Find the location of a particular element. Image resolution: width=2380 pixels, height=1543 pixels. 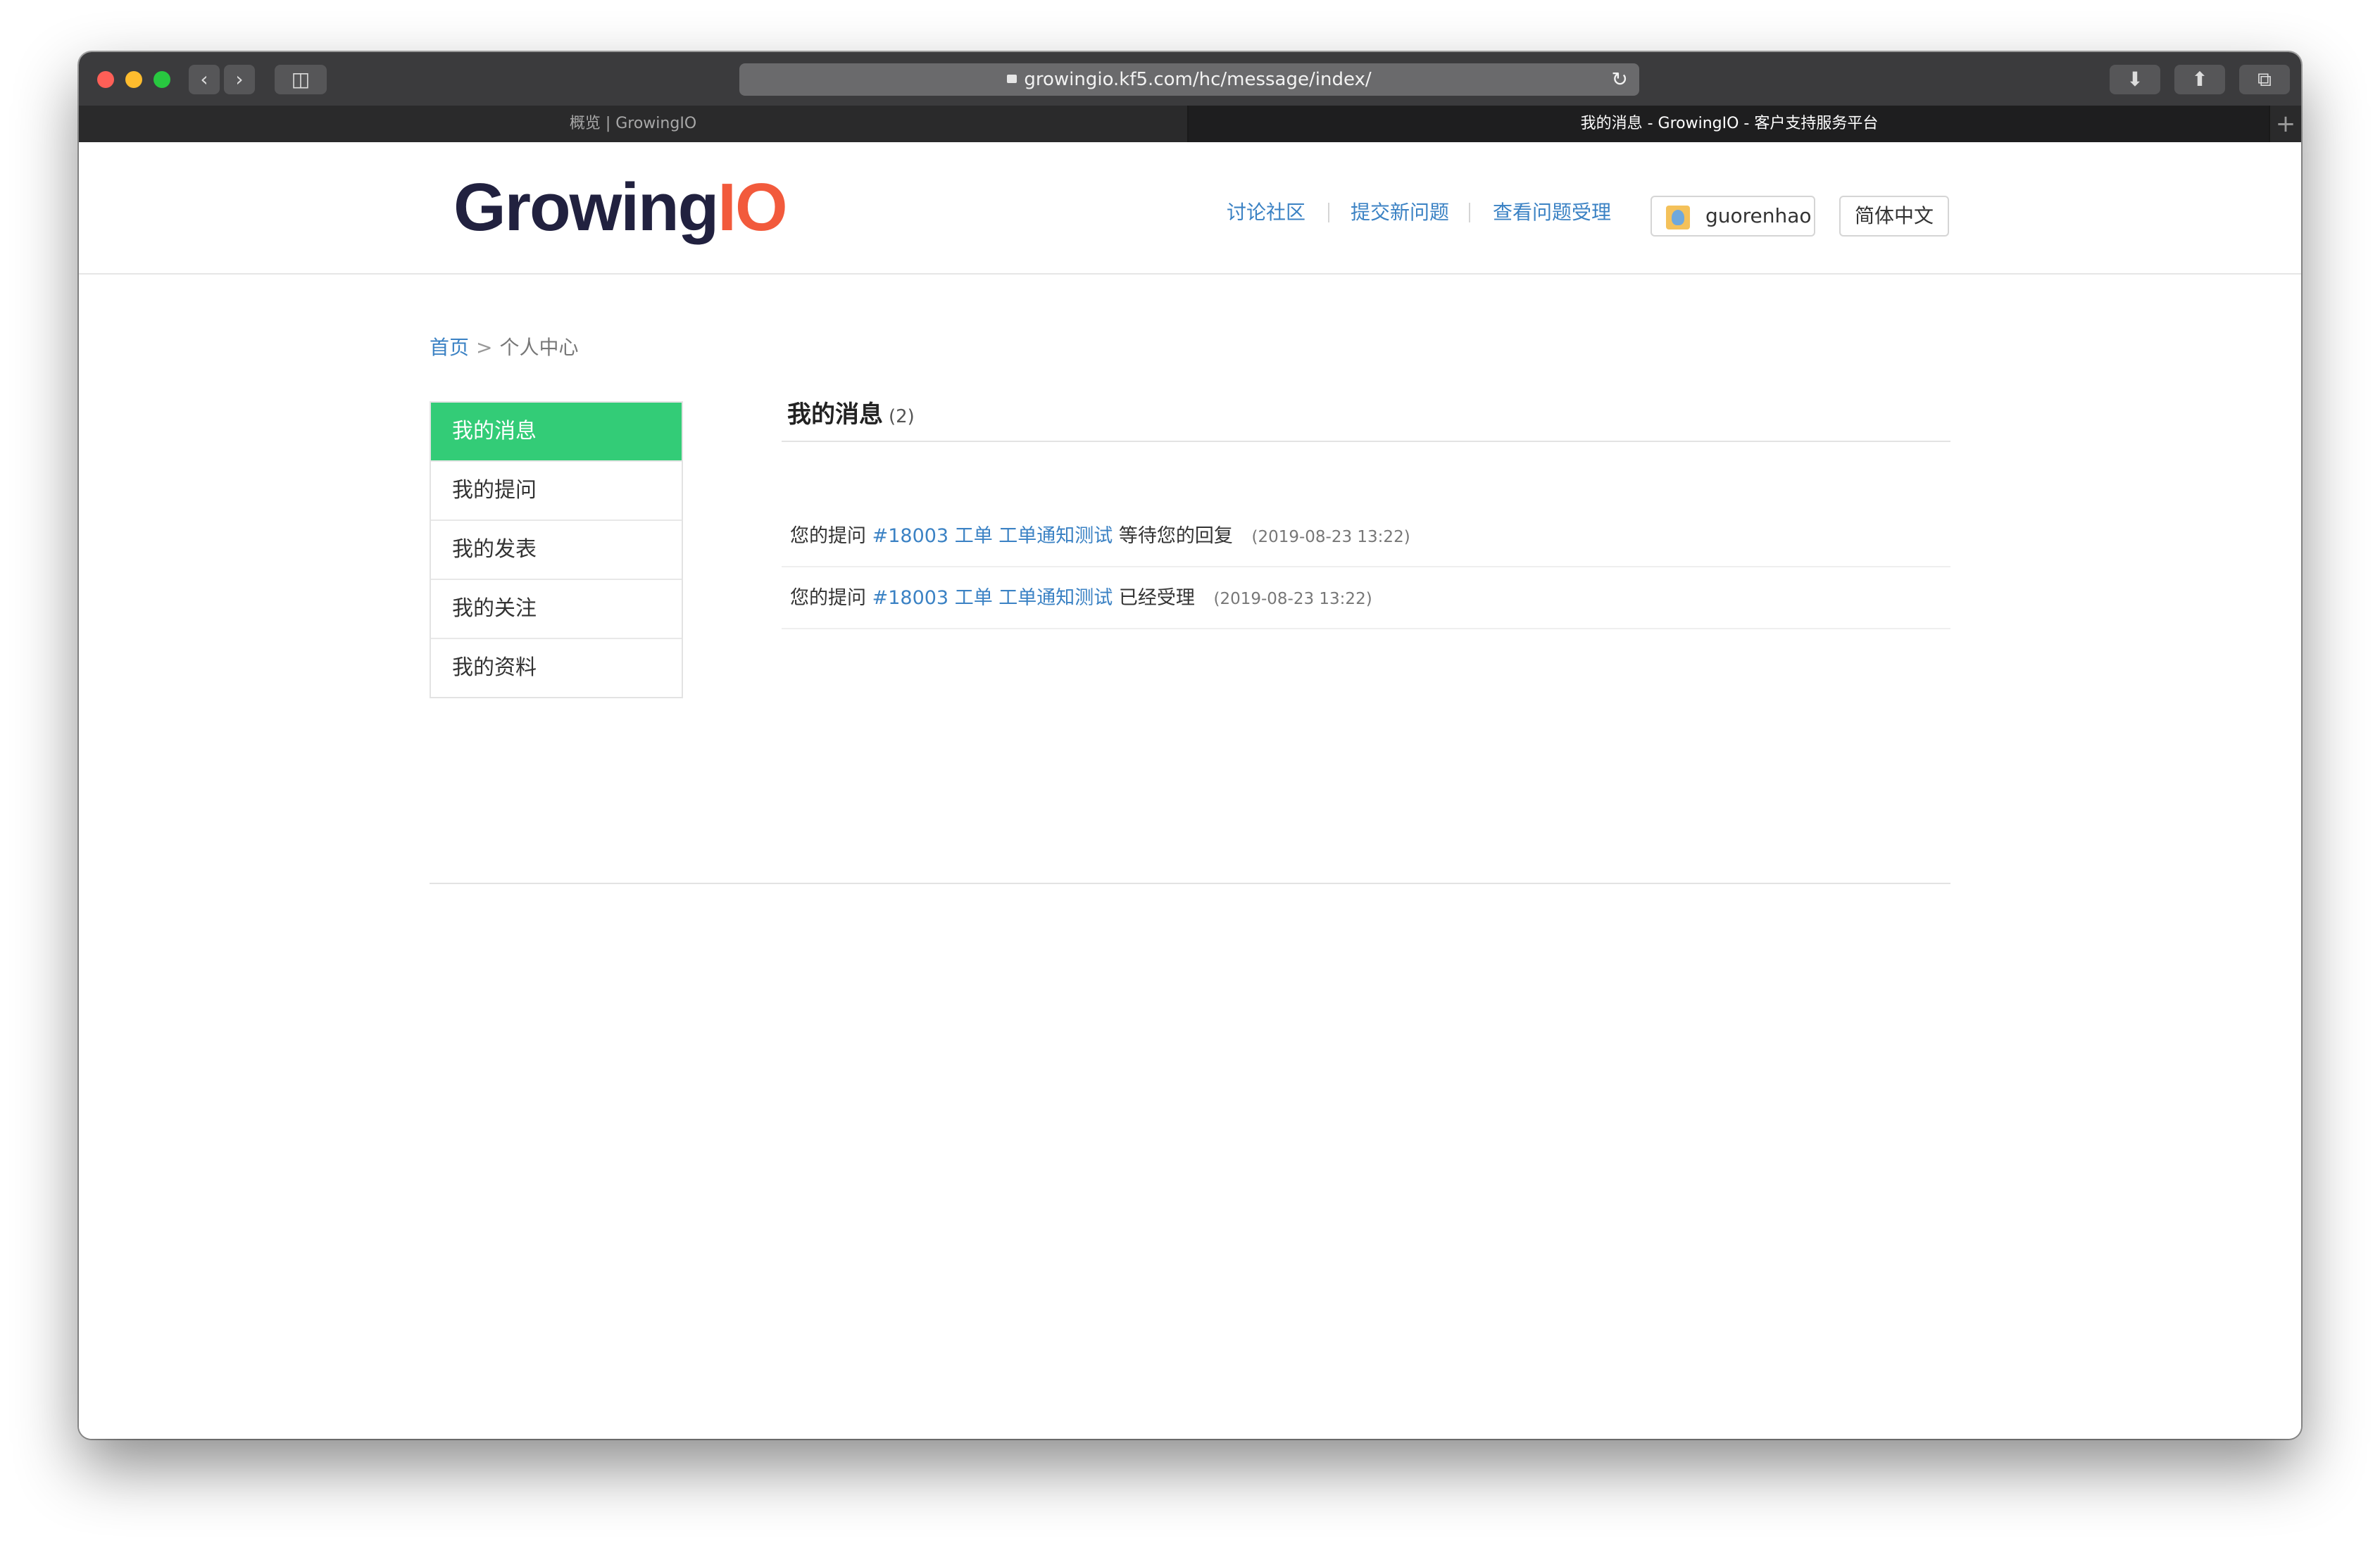

logo-accent-text: IO is located at coordinates (753, 207).